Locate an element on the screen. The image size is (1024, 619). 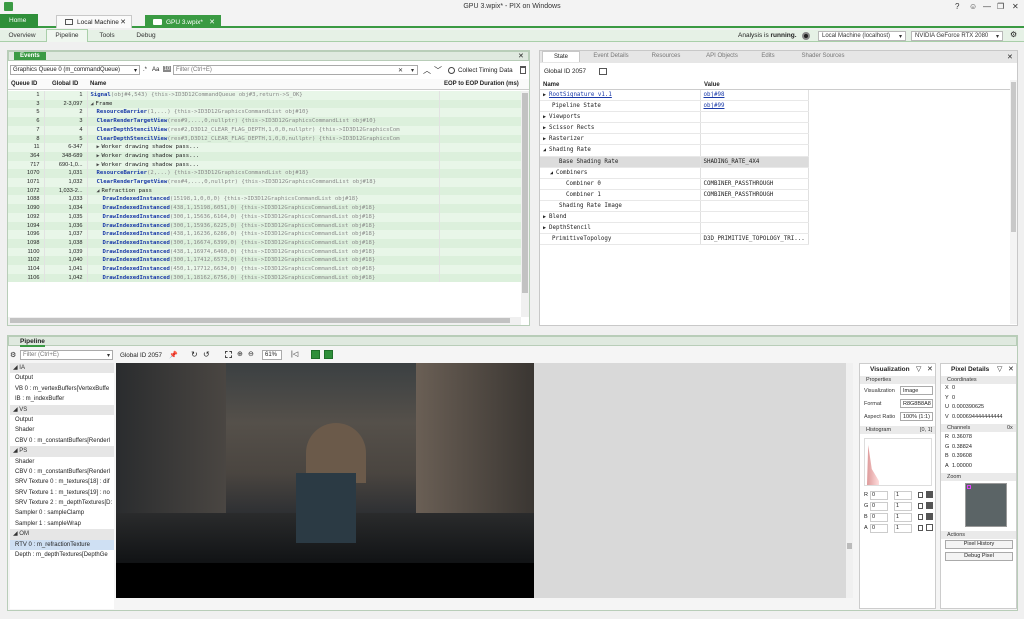
pipeline-item: SRV Texture 0 : m_textures[18] : dif is located at coordinates (62, 482).